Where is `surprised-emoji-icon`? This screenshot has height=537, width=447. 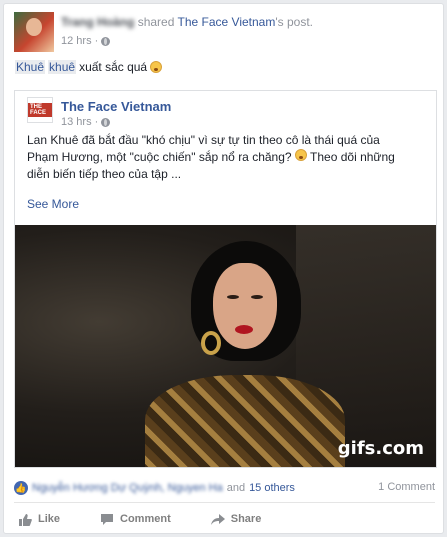
surprised-emoji-icon is located at coordinates (300, 155).